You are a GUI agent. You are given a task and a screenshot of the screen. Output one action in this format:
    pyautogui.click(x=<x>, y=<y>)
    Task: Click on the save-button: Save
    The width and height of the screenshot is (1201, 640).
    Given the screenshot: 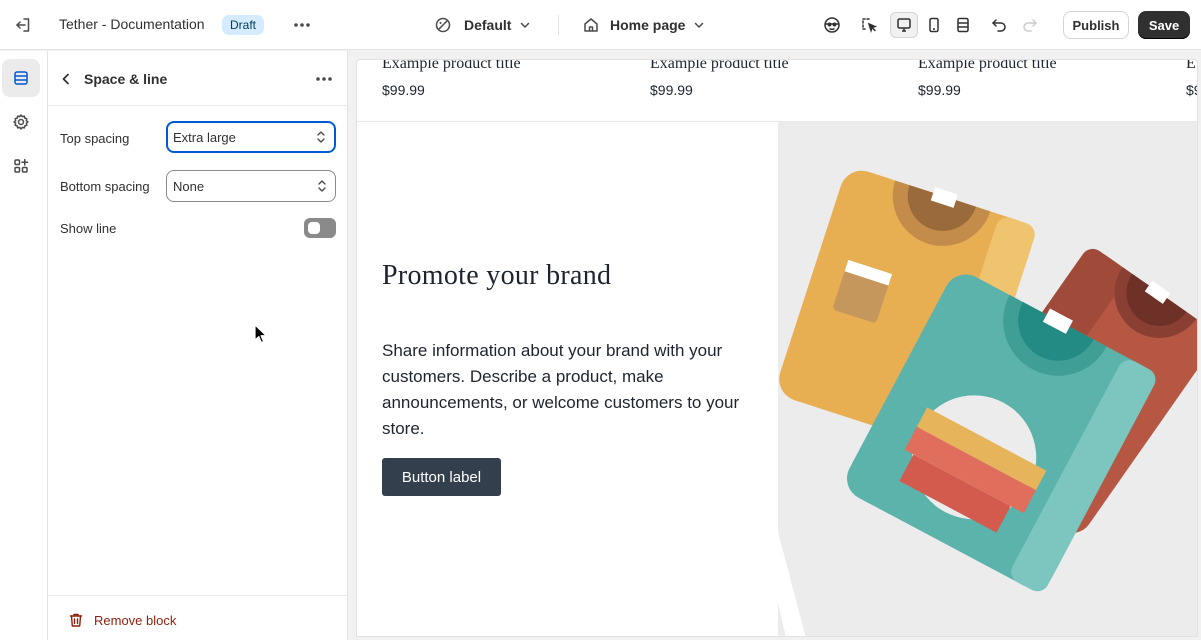 What is the action you would take?
    pyautogui.click(x=1164, y=25)
    